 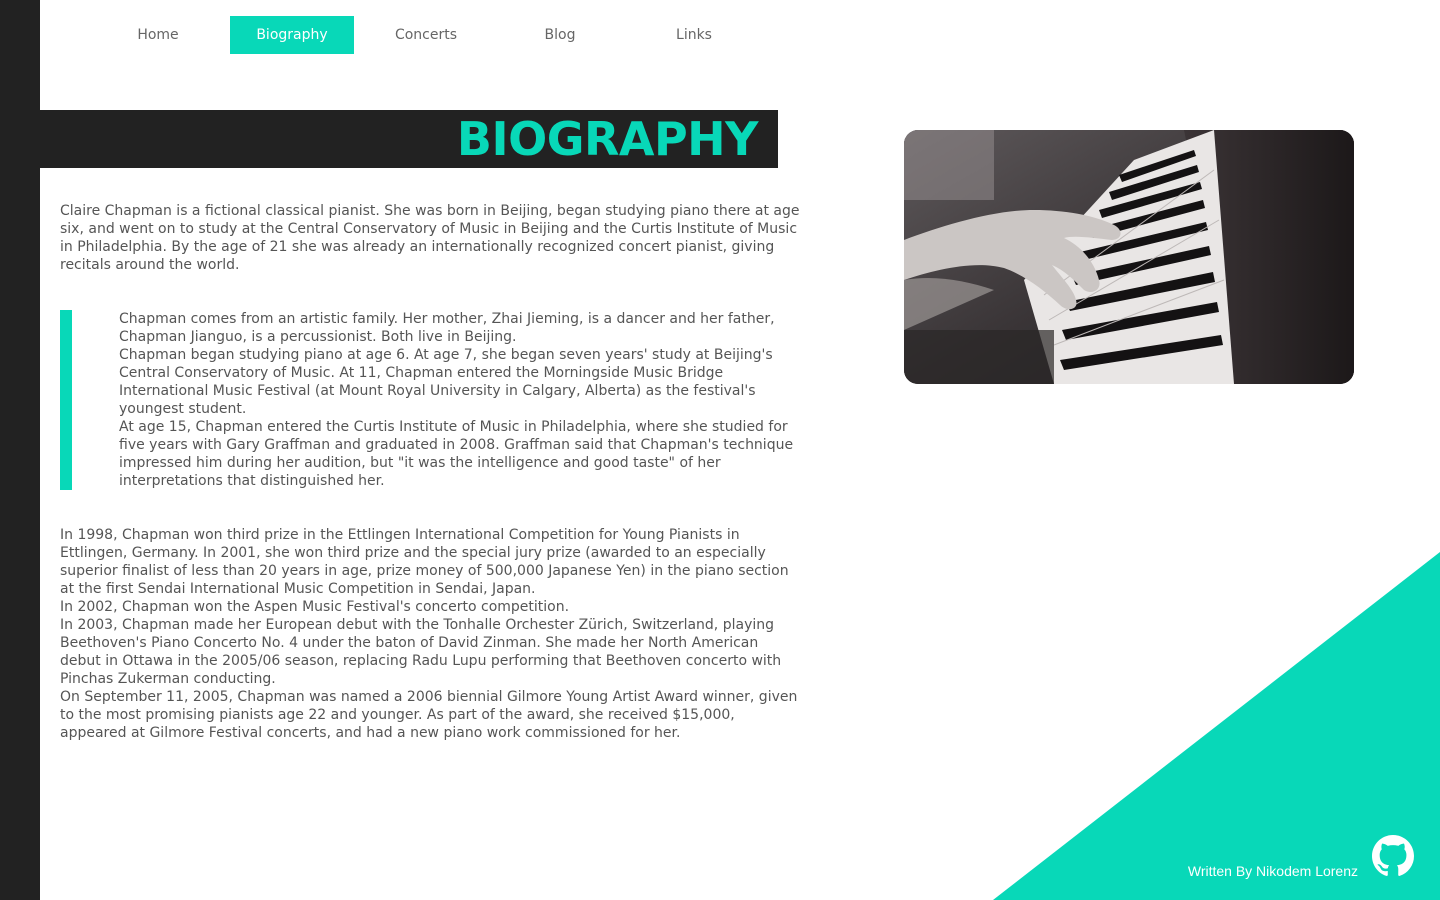 What do you see at coordinates (409, 139) in the screenshot?
I see `title-banner: BIOGRAPHY` at bounding box center [409, 139].